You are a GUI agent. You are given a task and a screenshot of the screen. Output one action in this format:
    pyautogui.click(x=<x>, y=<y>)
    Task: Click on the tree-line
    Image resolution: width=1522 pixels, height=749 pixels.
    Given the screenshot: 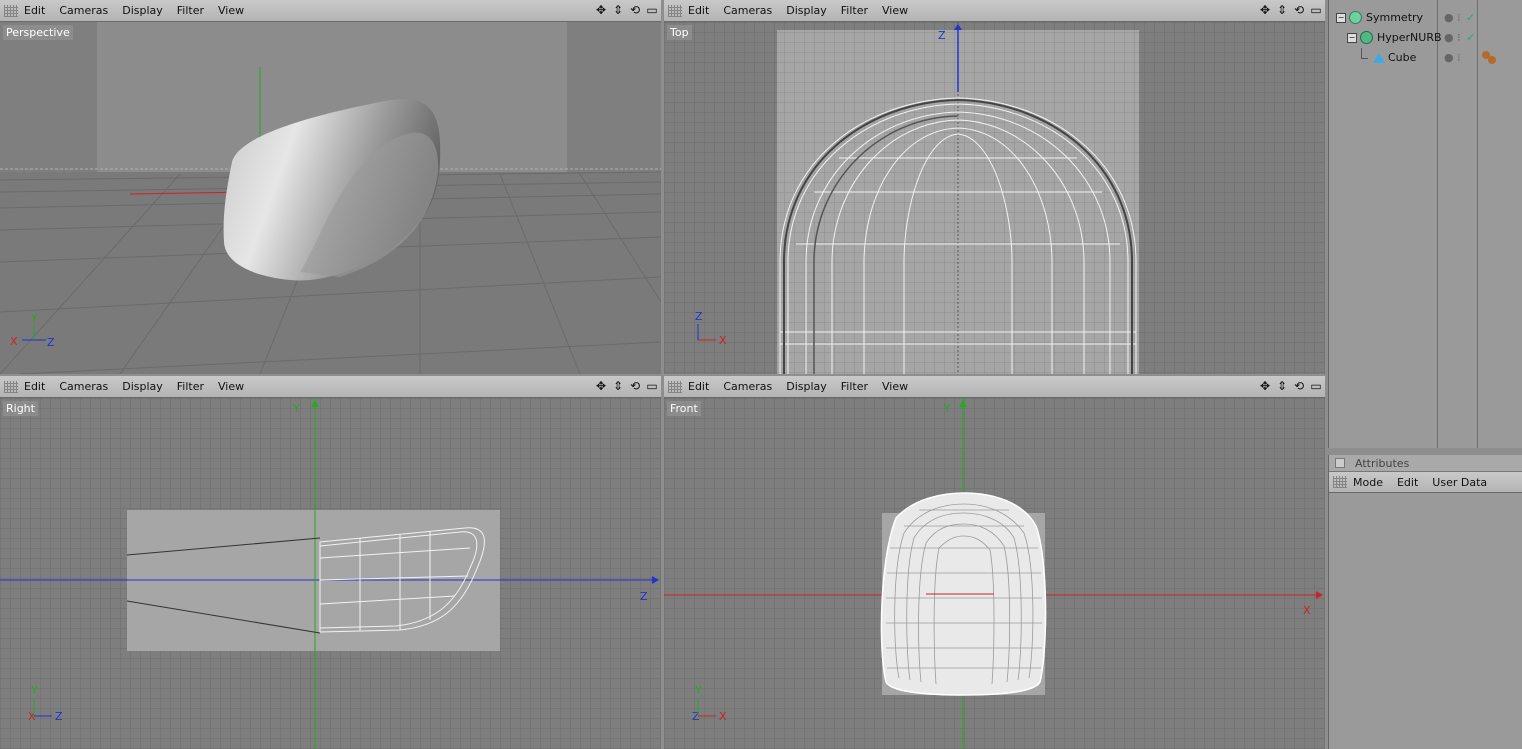 What is the action you would take?
    pyautogui.click(x=1364, y=53)
    